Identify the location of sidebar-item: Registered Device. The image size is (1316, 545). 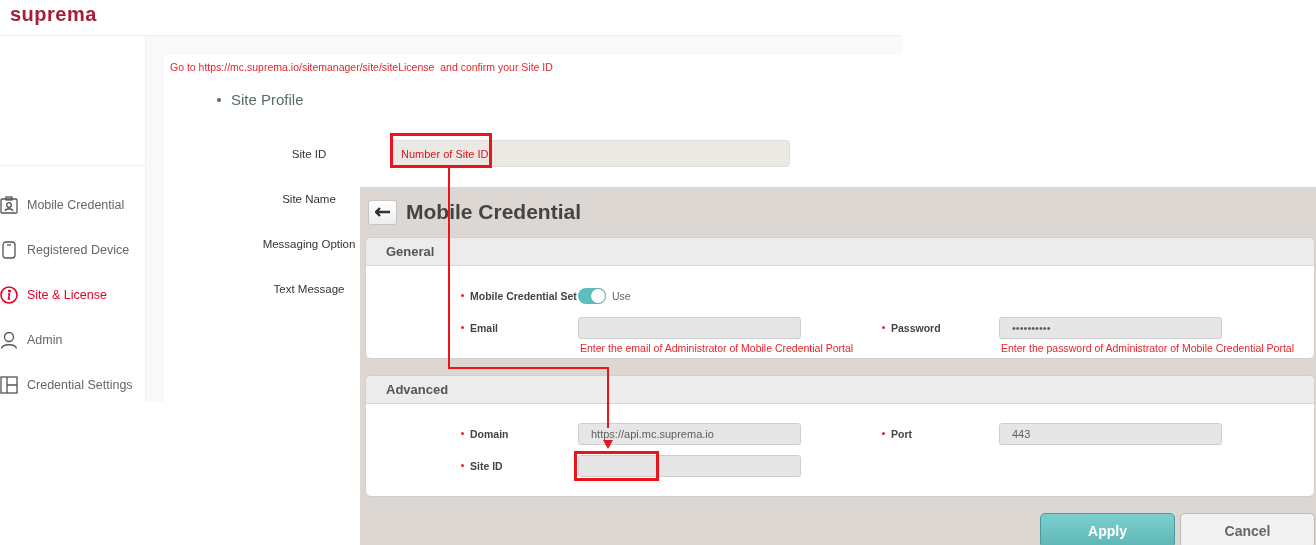
(72, 249).